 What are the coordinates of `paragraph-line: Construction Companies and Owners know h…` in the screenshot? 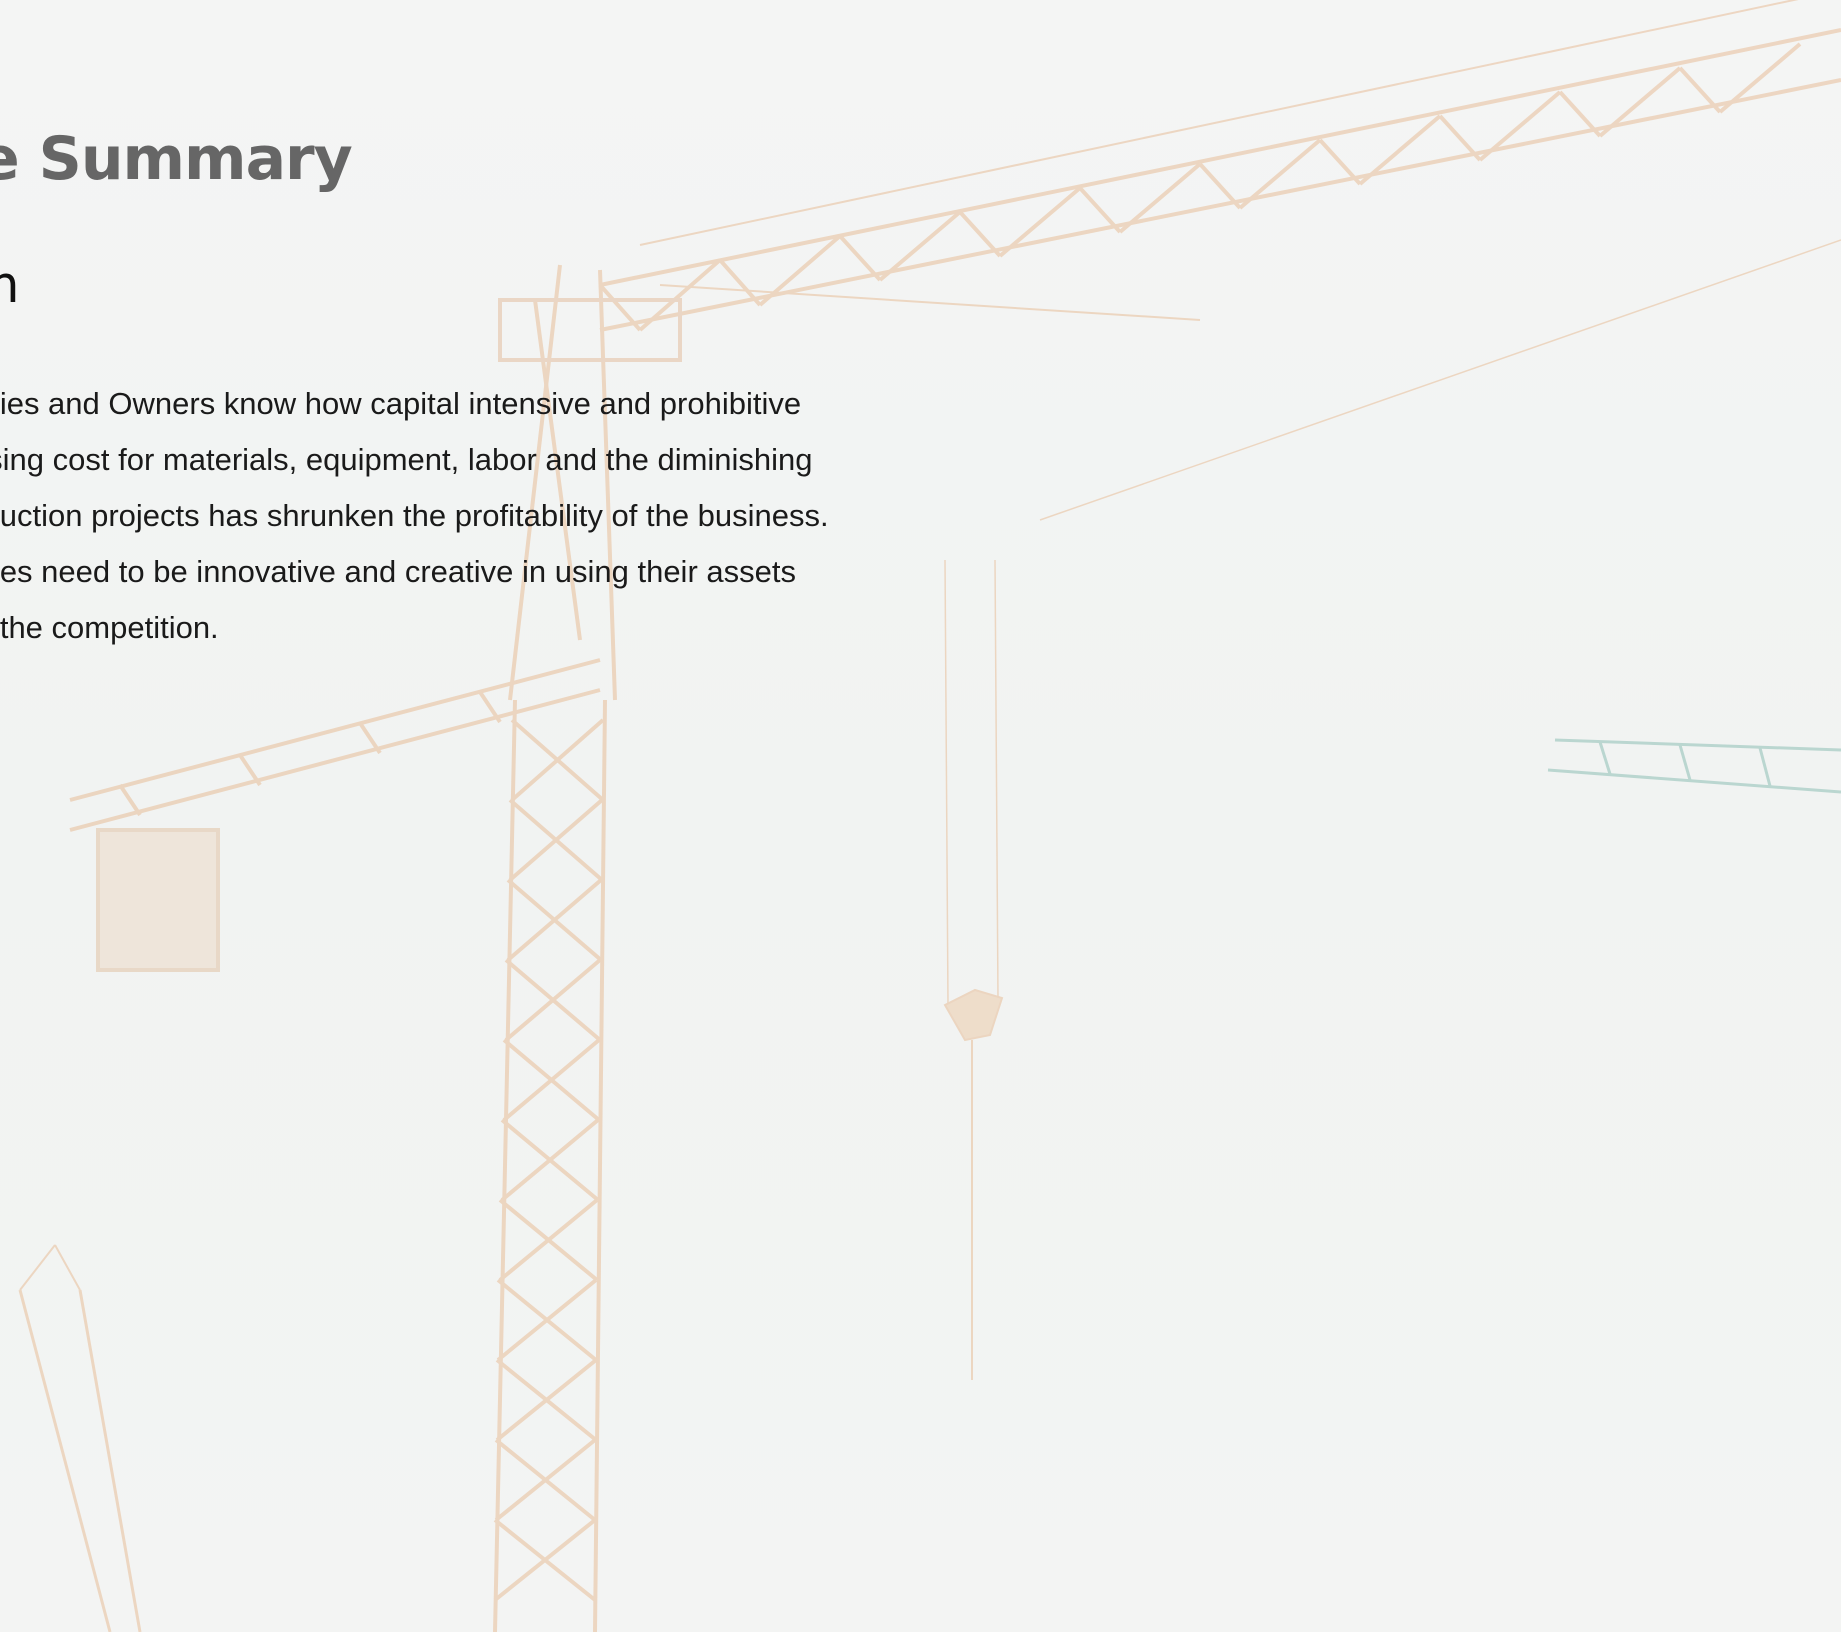 It's located at (401, 403).